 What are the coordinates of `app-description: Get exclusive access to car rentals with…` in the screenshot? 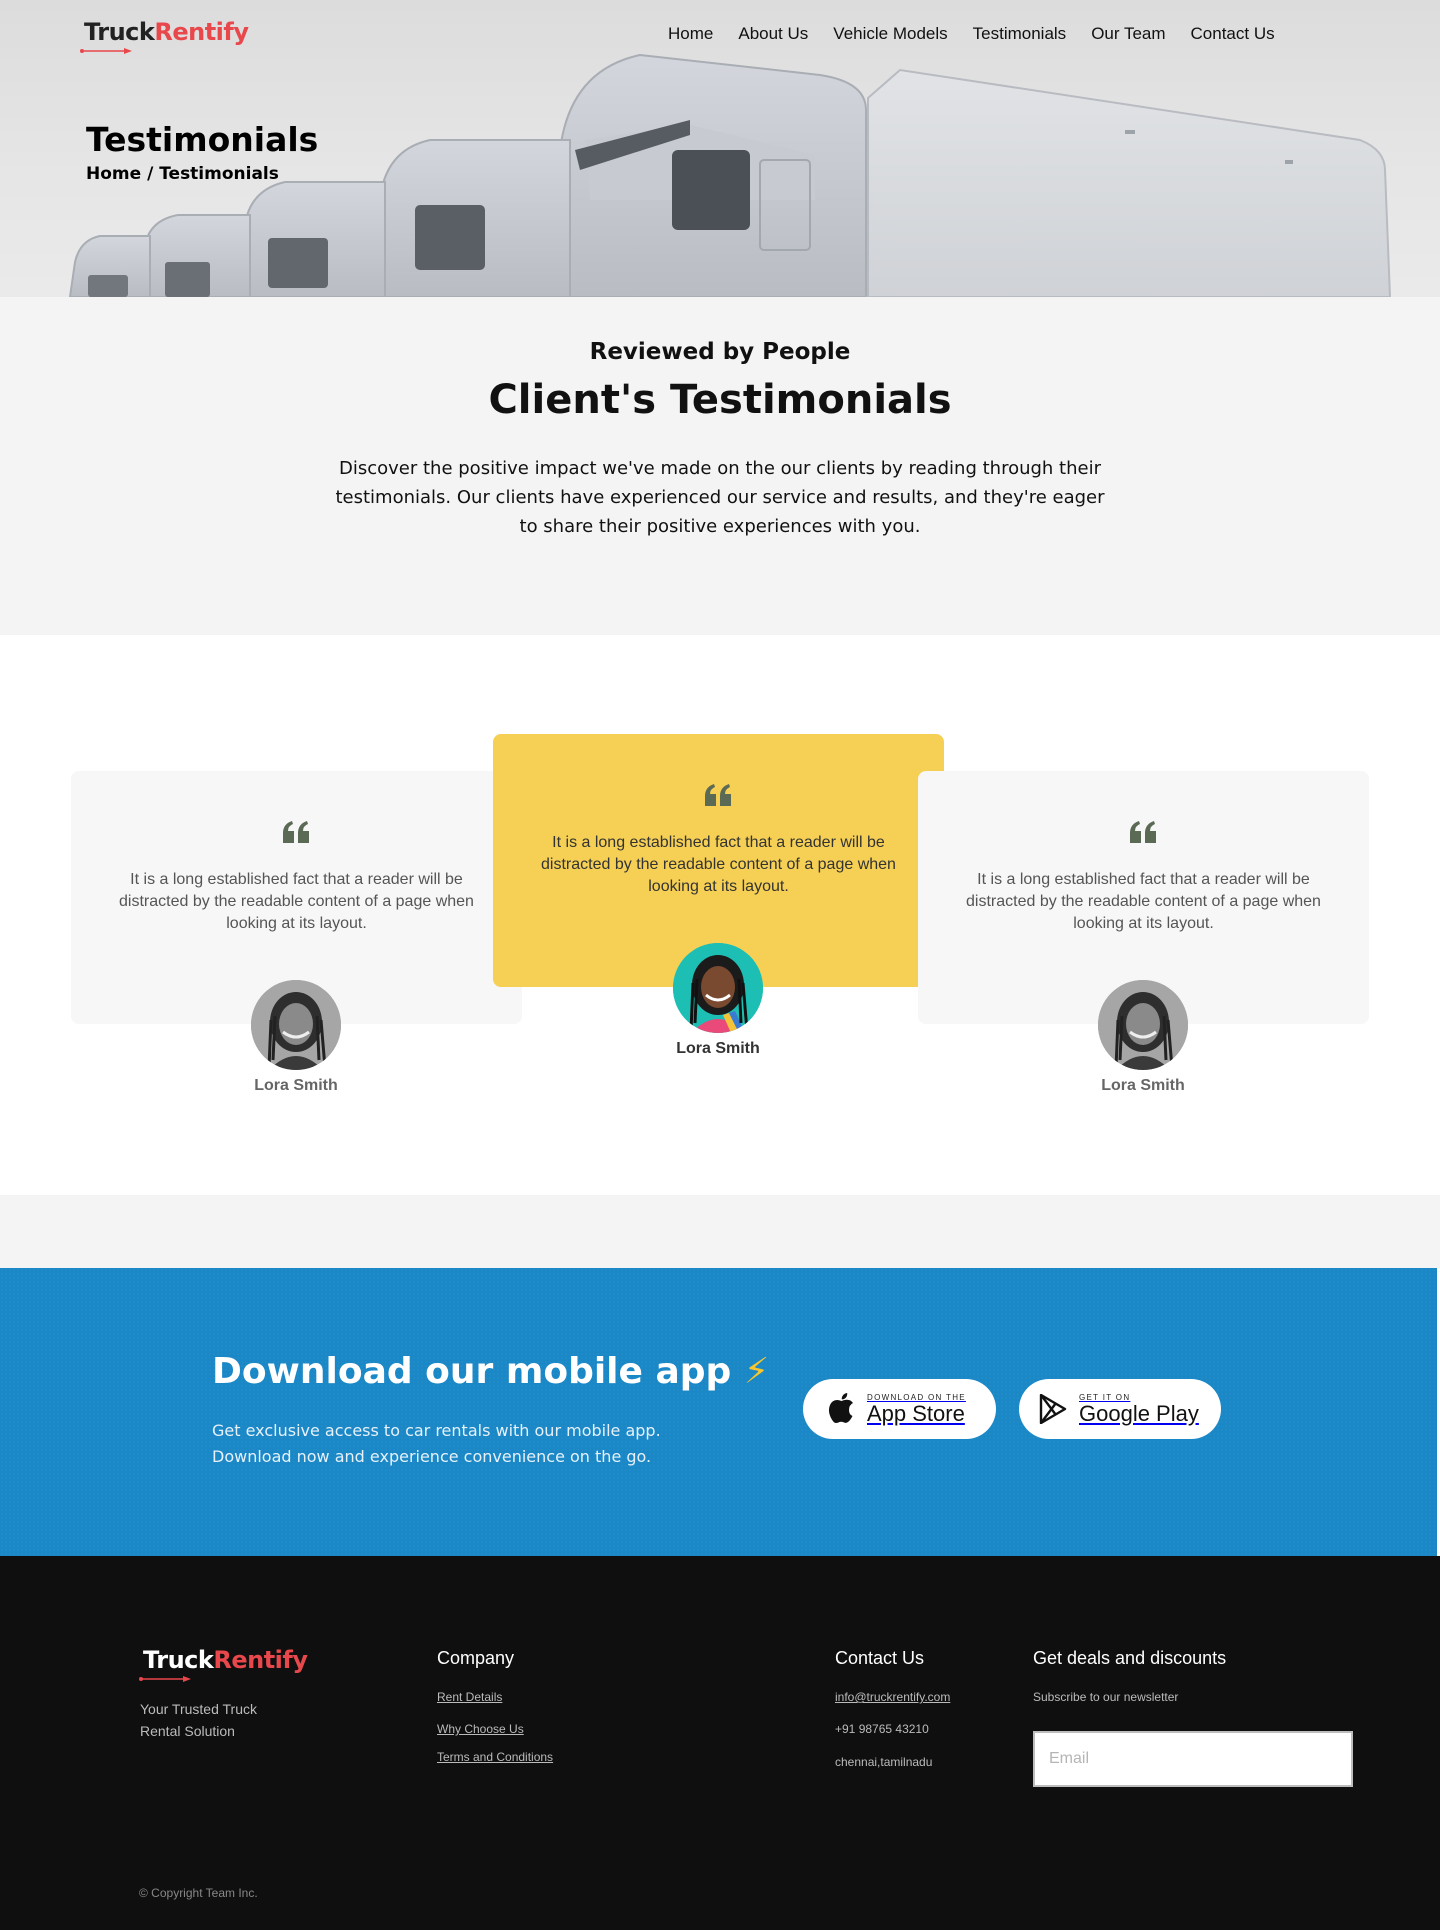 It's located at (436, 1443).